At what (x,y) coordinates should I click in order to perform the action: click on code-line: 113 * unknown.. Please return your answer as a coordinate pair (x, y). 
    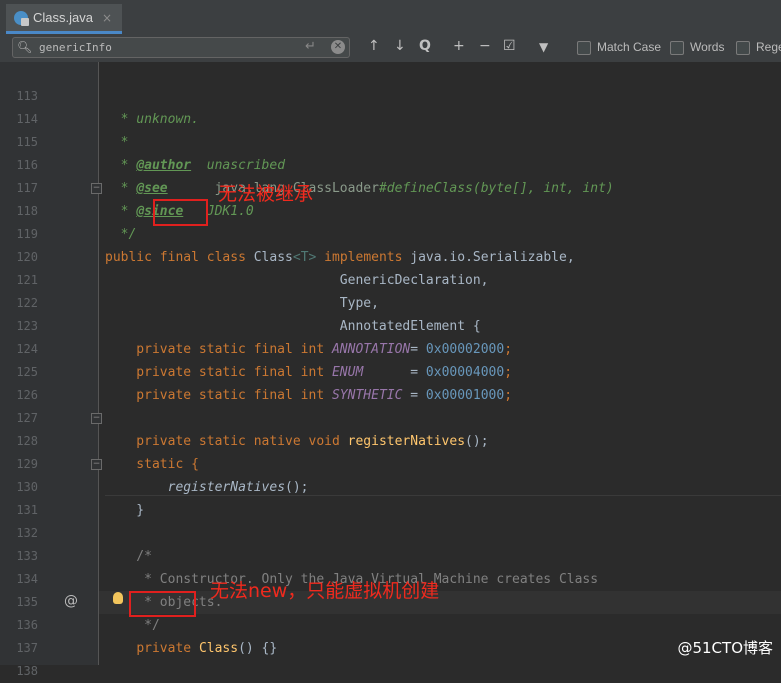
    Looking at the image, I should click on (390, 94).